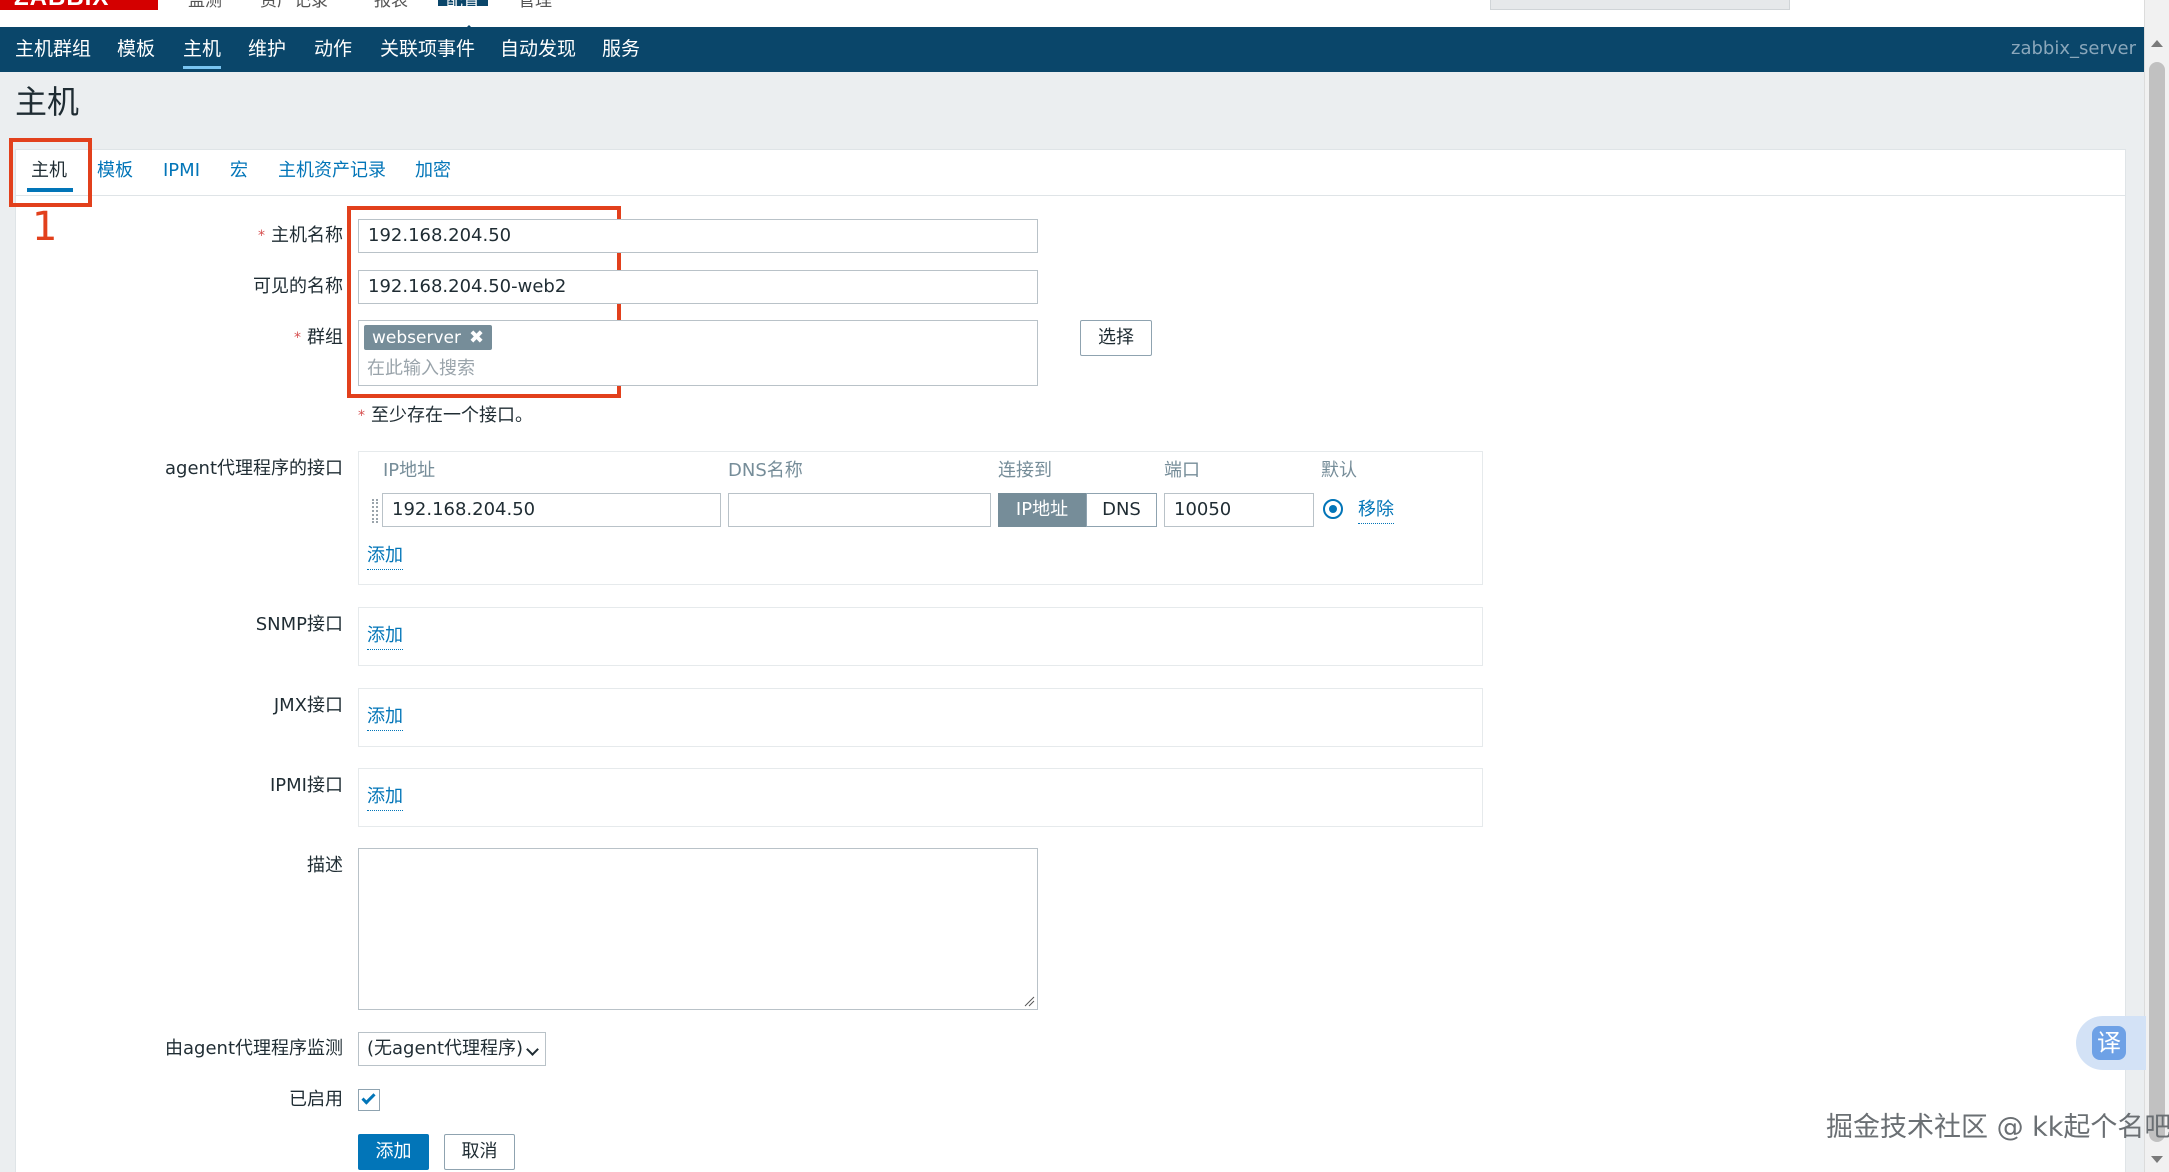  What do you see at coordinates (427, 49) in the screenshot?
I see `subnav-event-correlation: 关联项事件` at bounding box center [427, 49].